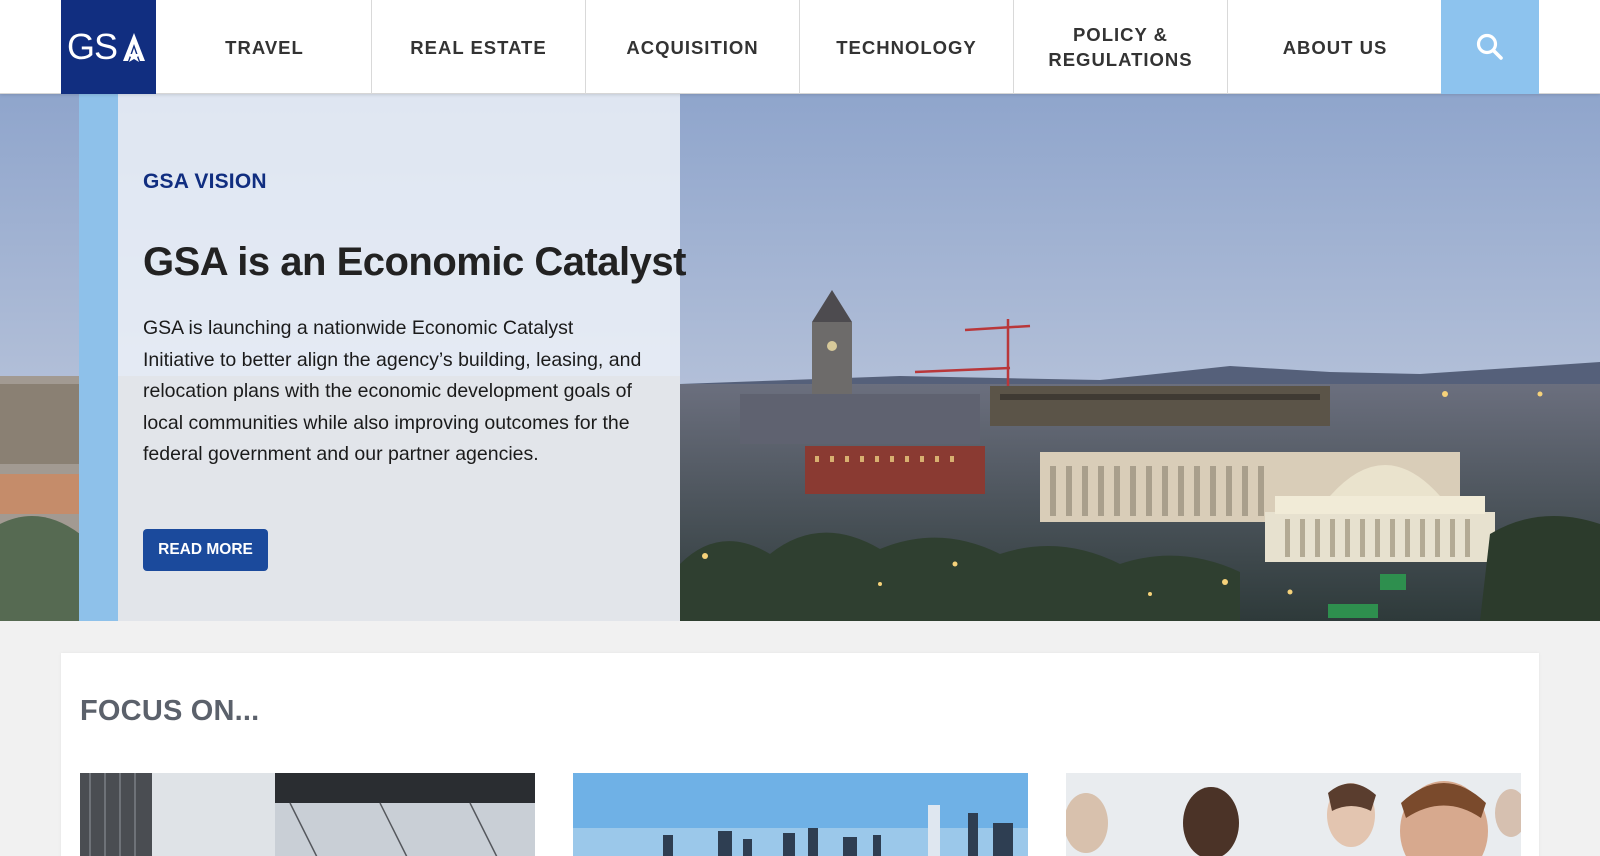 Image resolution: width=1600 pixels, height=856 pixels. I want to click on search-button, so click(1490, 47).